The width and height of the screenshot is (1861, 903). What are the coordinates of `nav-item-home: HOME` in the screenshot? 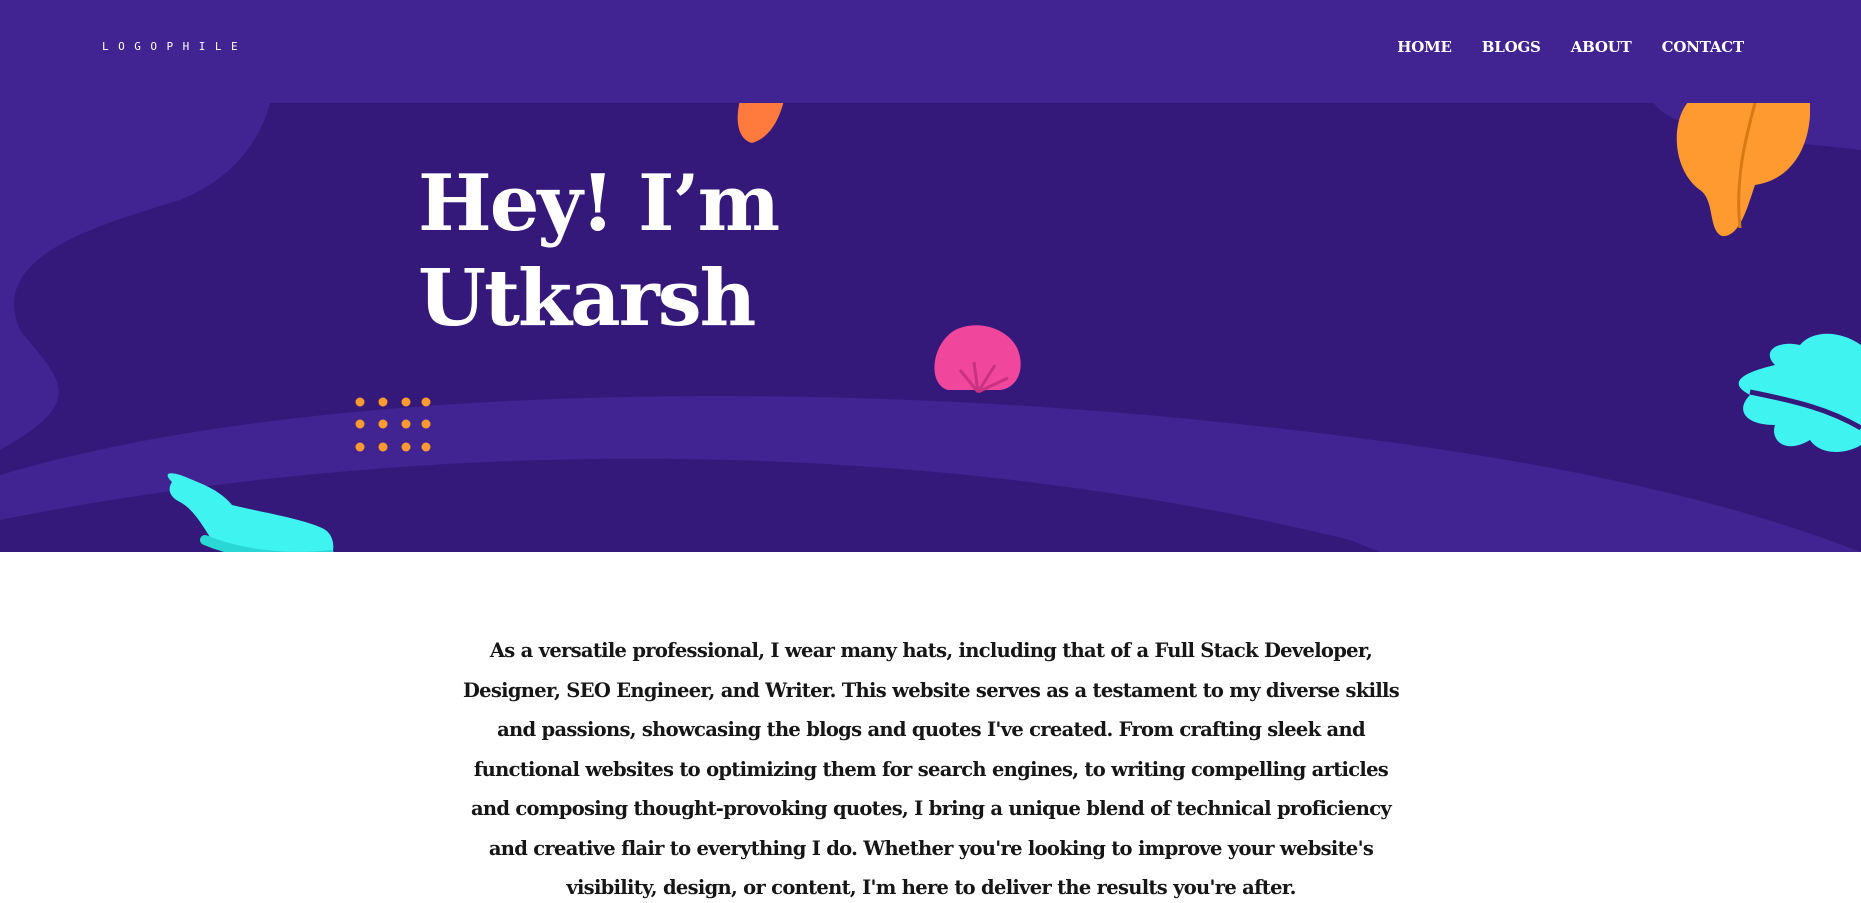 It's located at (1424, 47).